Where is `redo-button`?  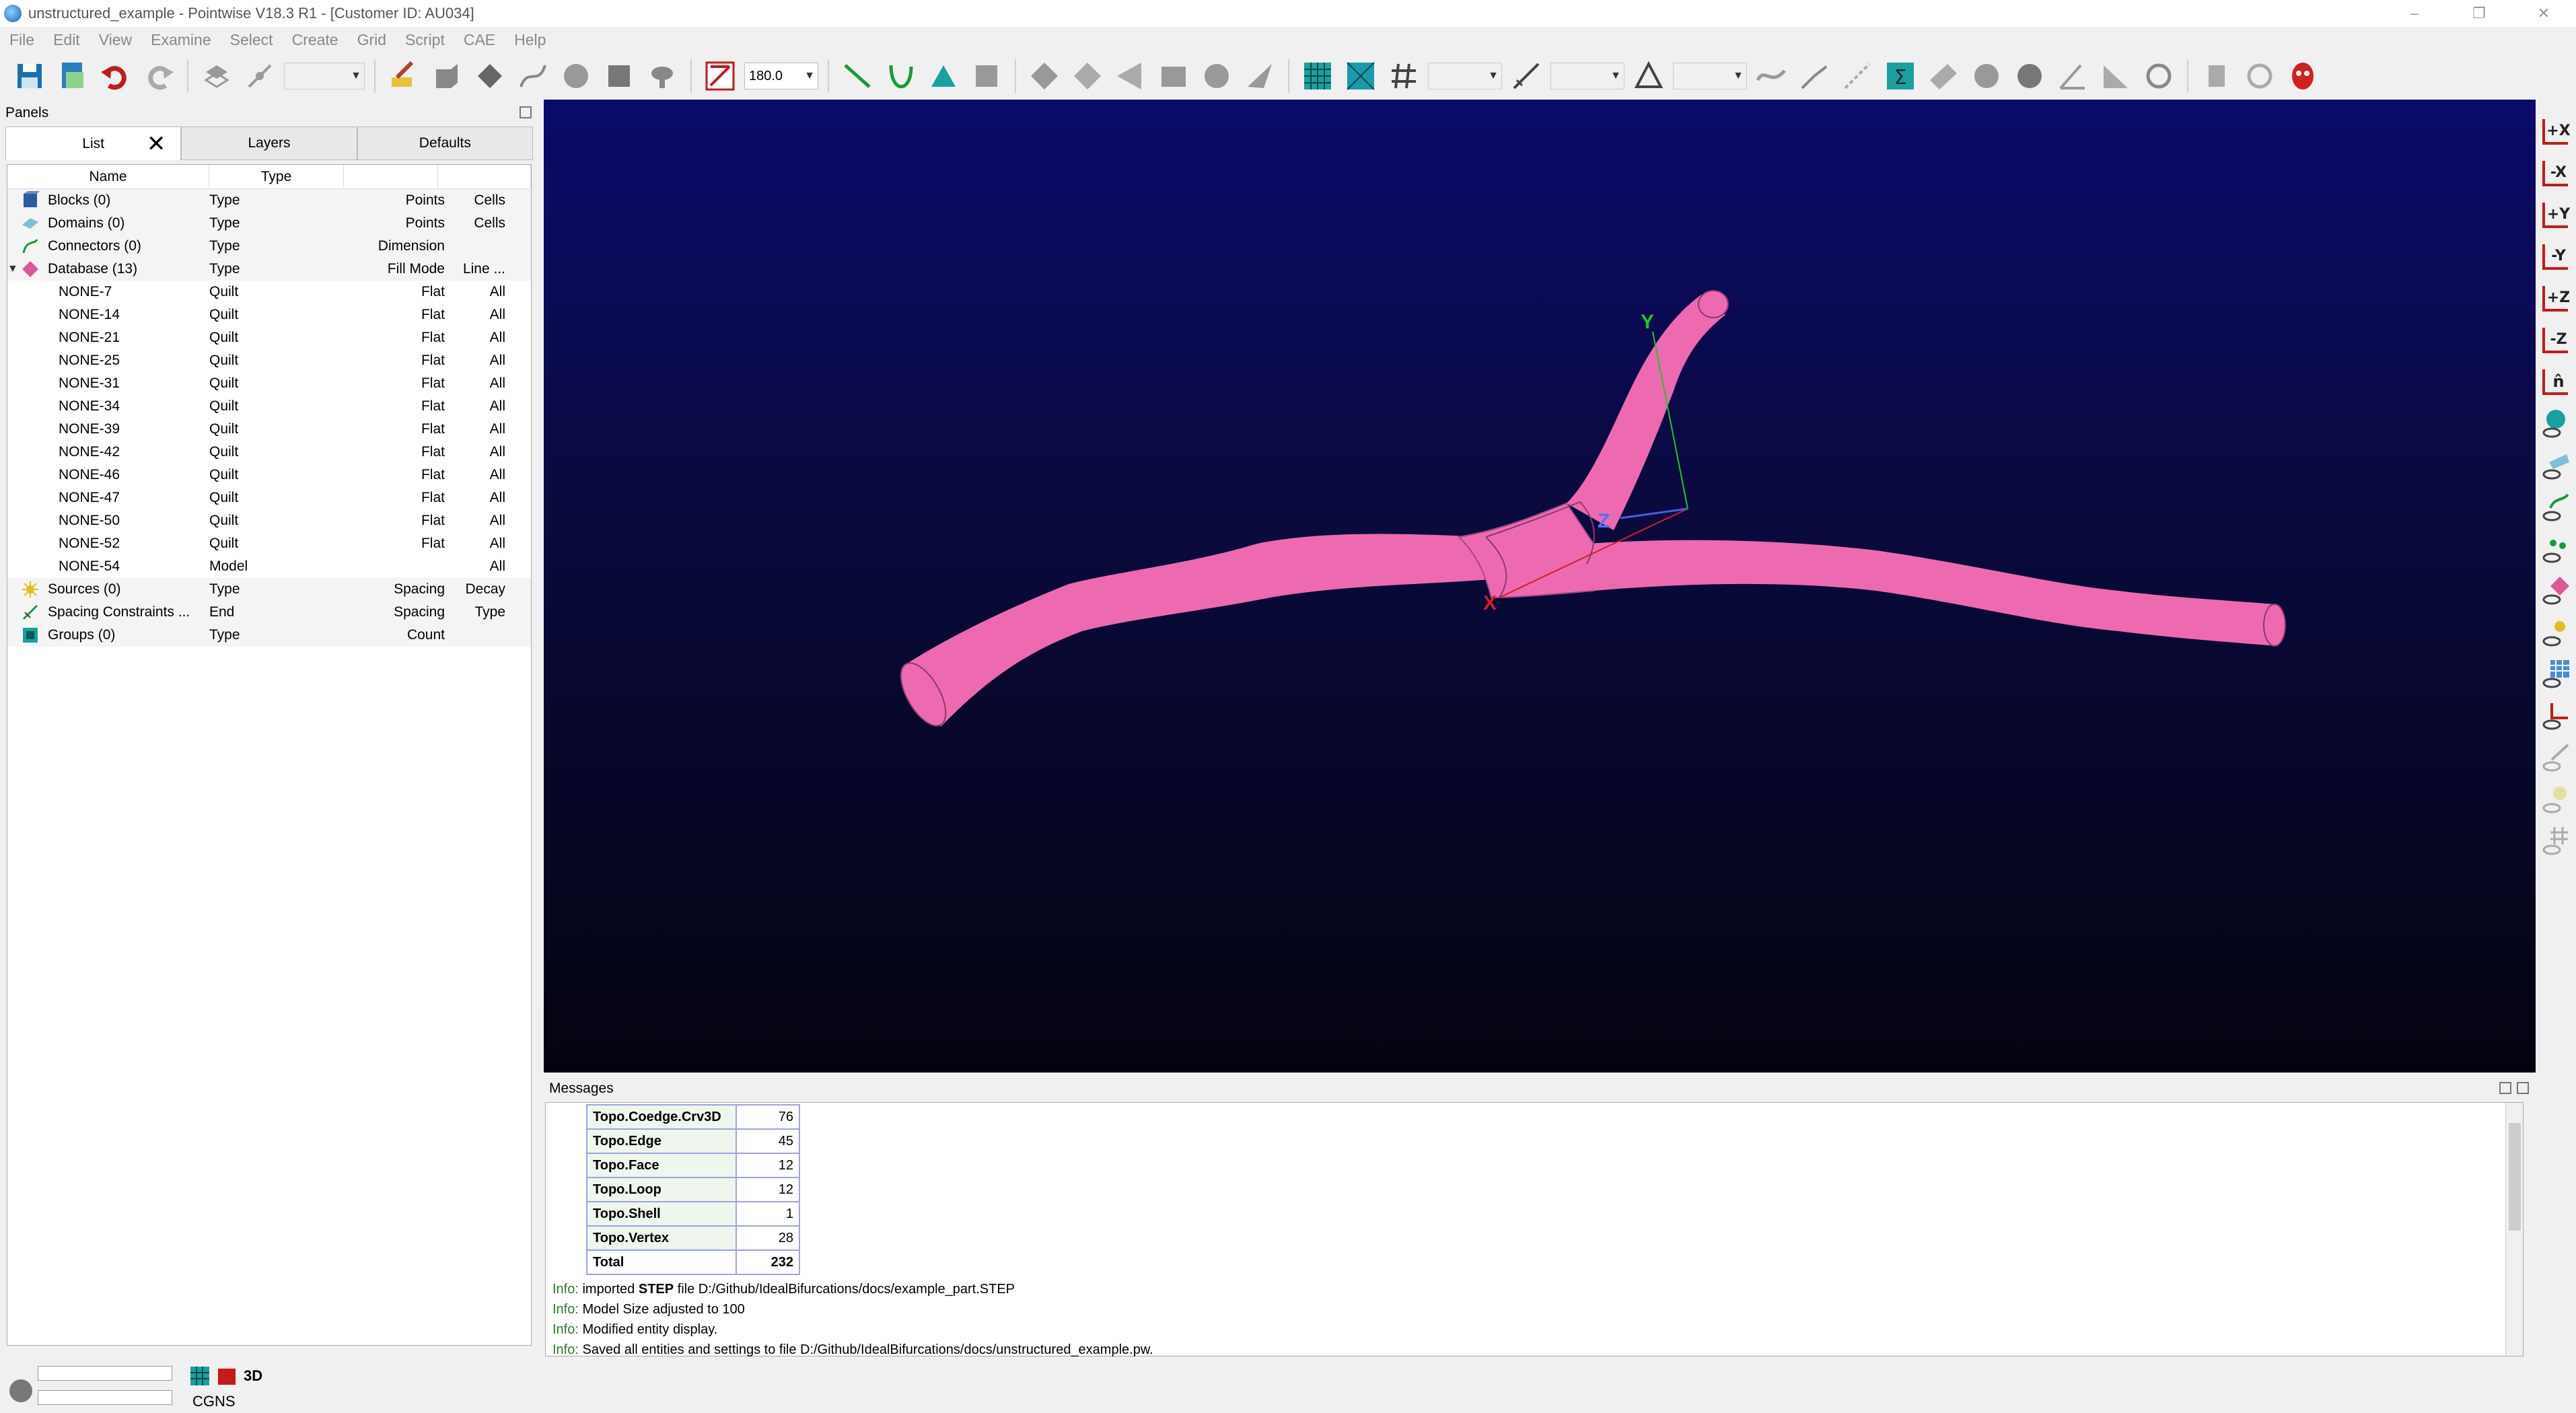 redo-button is located at coordinates (159, 76).